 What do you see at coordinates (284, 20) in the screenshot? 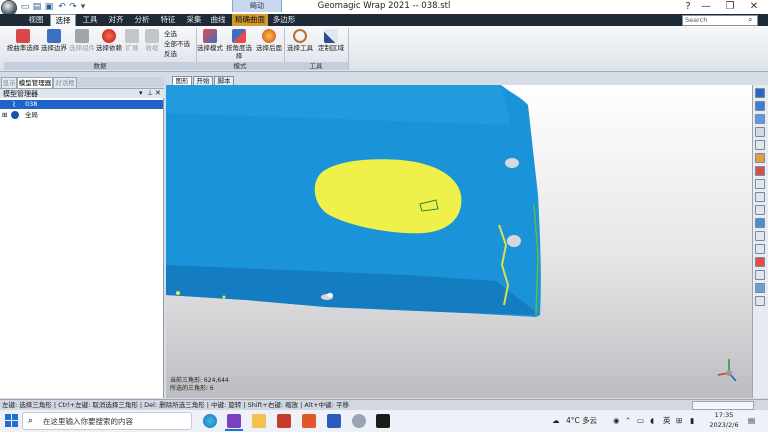
I see `tab-polygons: 多边形` at bounding box center [284, 20].